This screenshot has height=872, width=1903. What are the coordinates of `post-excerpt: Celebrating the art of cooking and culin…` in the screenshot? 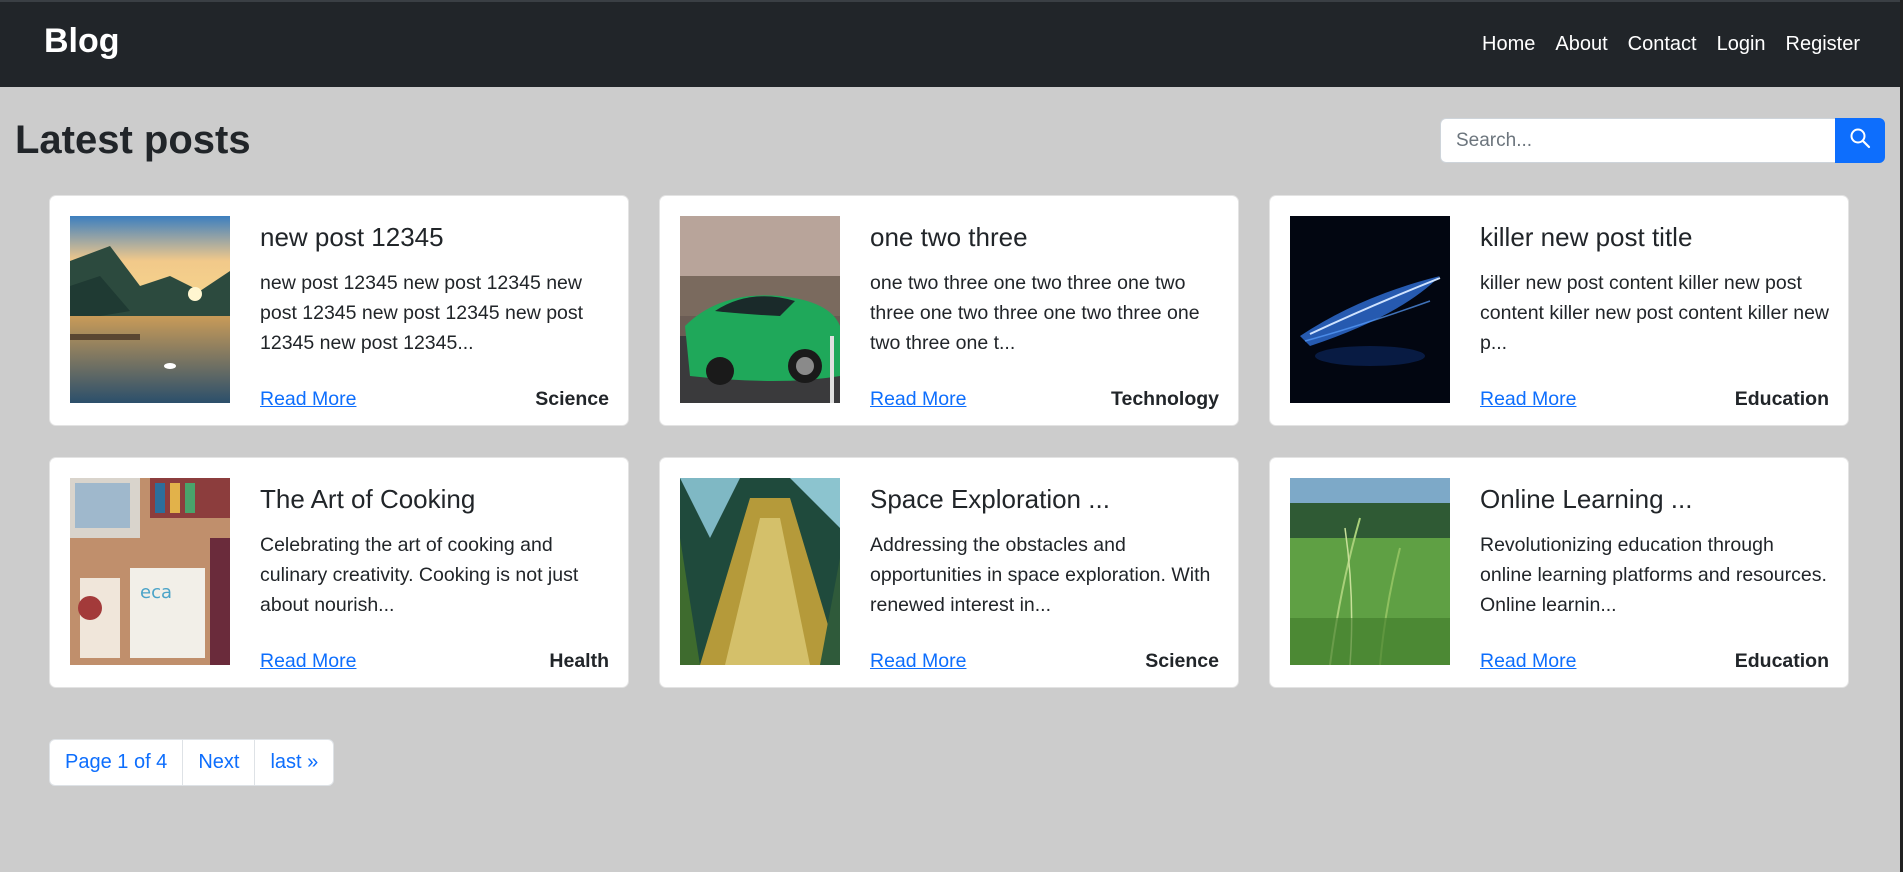 It's located at (419, 575).